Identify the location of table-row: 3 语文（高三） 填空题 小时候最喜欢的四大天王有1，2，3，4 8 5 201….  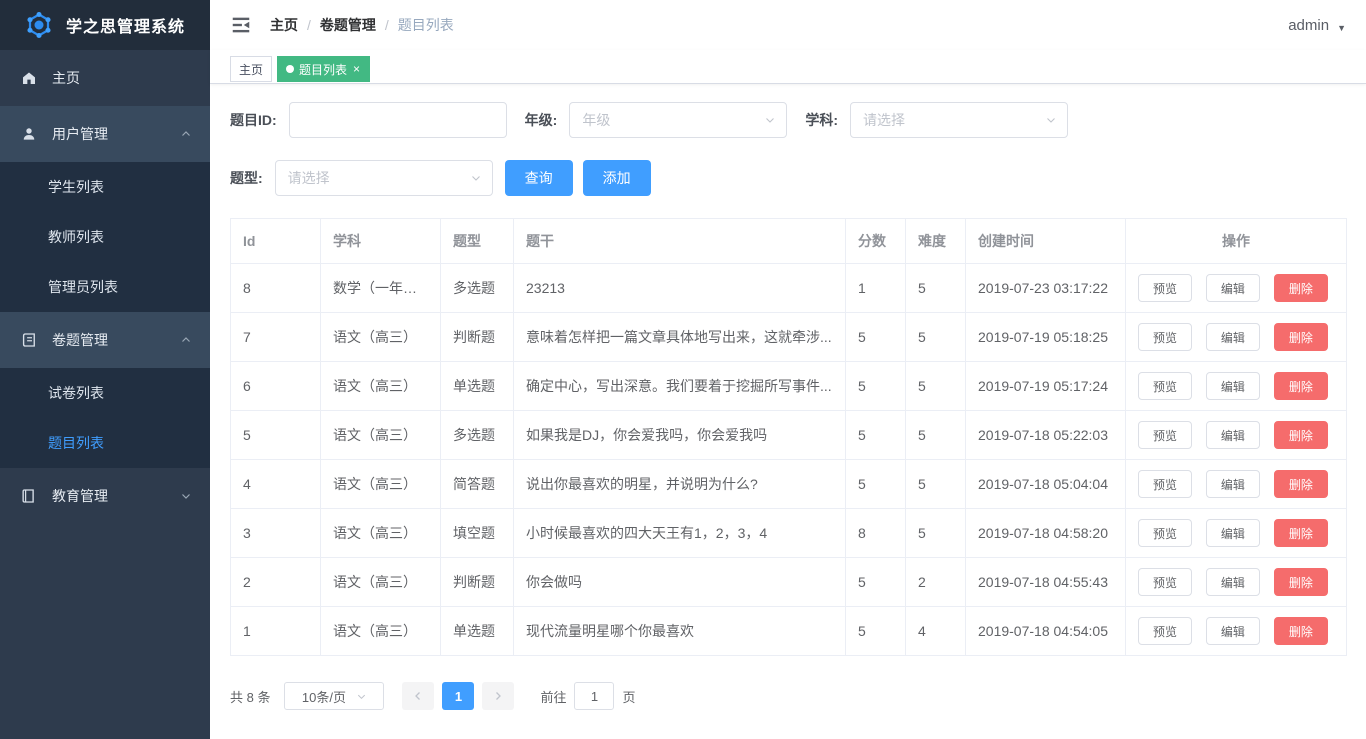
(788, 533).